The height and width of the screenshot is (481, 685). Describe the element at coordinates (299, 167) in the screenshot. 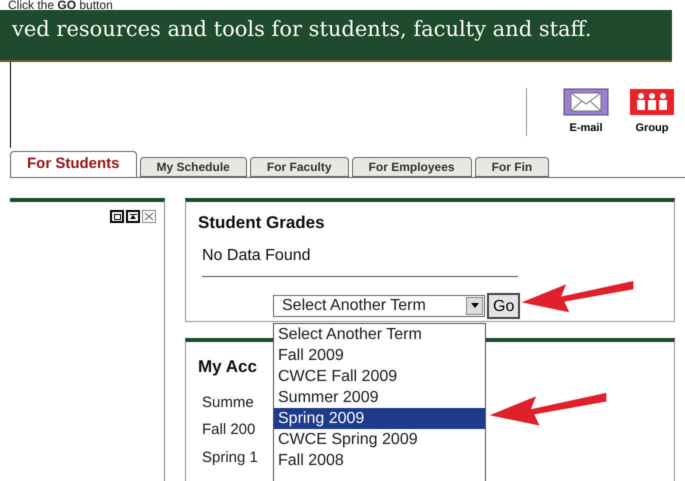

I see `tab: For Faculty` at that location.